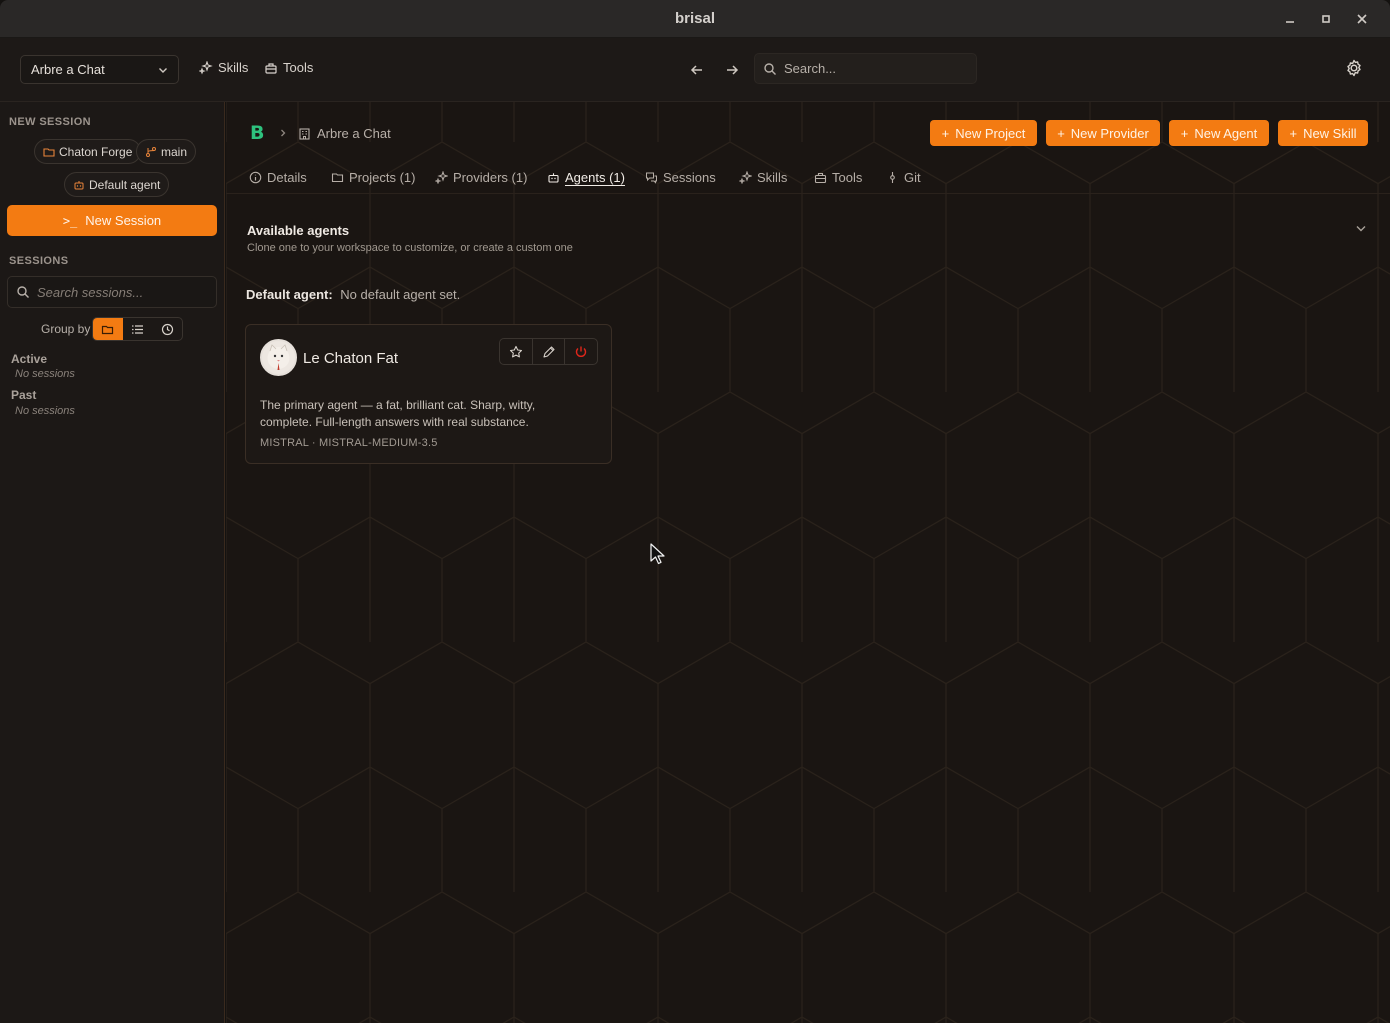 The width and height of the screenshot is (1390, 1023). What do you see at coordinates (983, 133) in the screenshot?
I see `new-project-button: + New Project` at bounding box center [983, 133].